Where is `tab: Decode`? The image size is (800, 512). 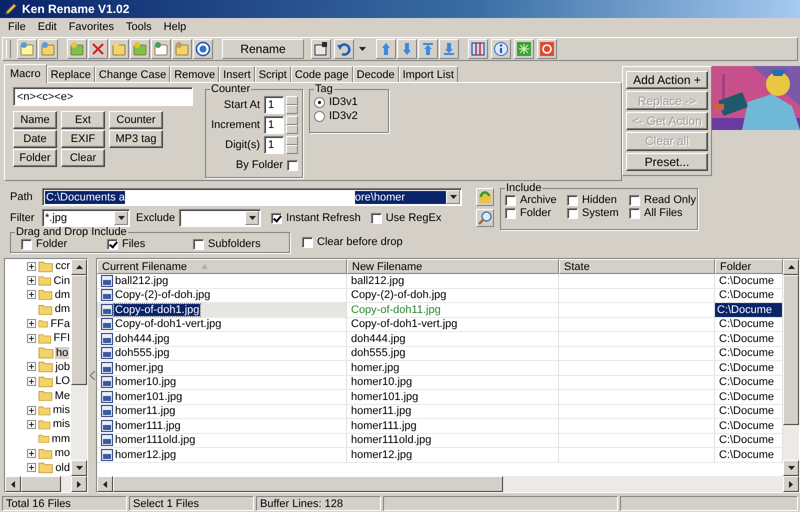
tab: Decode is located at coordinates (375, 74).